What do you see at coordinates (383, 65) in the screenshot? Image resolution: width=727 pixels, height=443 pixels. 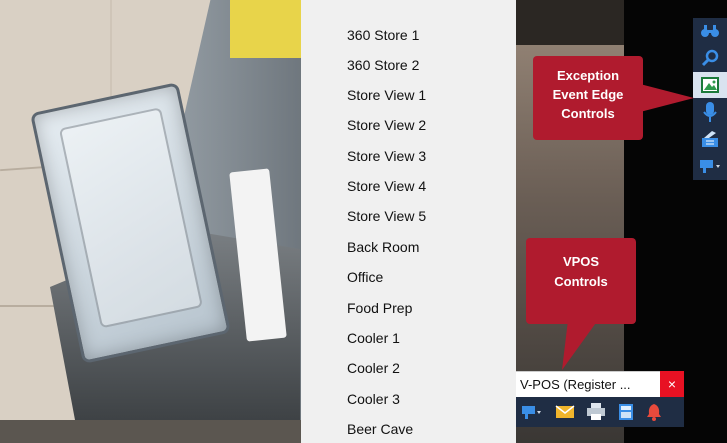 I see `menu-item-360-store-2: 360 Store 2` at bounding box center [383, 65].